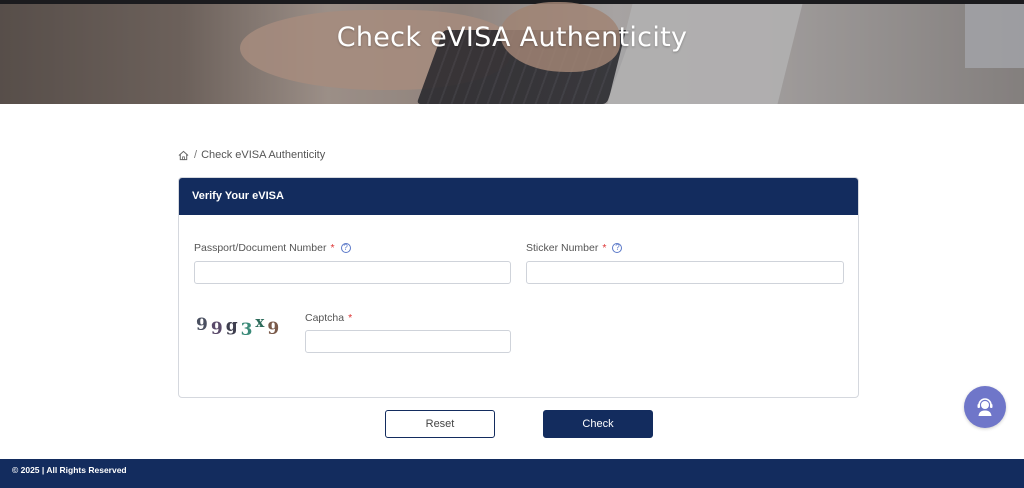 The width and height of the screenshot is (1024, 488). I want to click on sticker-label: Sticker Number * ?, so click(574, 248).